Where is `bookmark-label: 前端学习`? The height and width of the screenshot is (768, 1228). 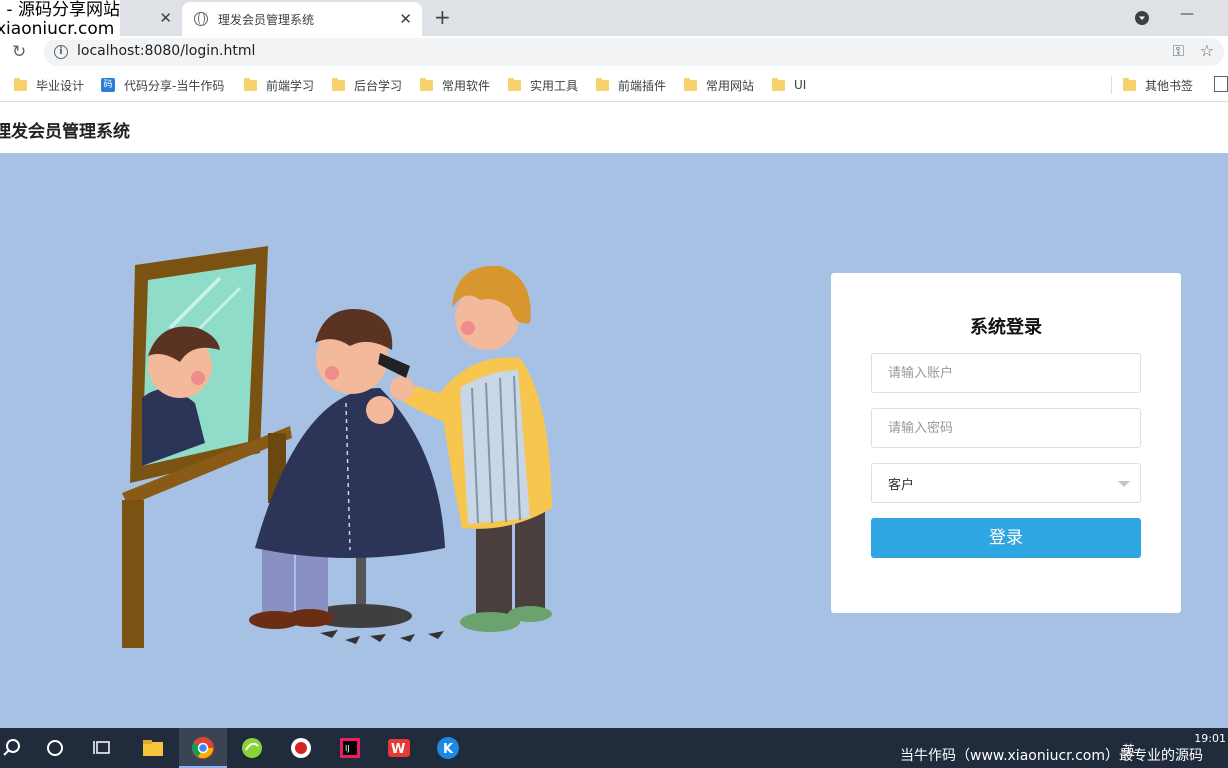 bookmark-label: 前端学习 is located at coordinates (290, 85).